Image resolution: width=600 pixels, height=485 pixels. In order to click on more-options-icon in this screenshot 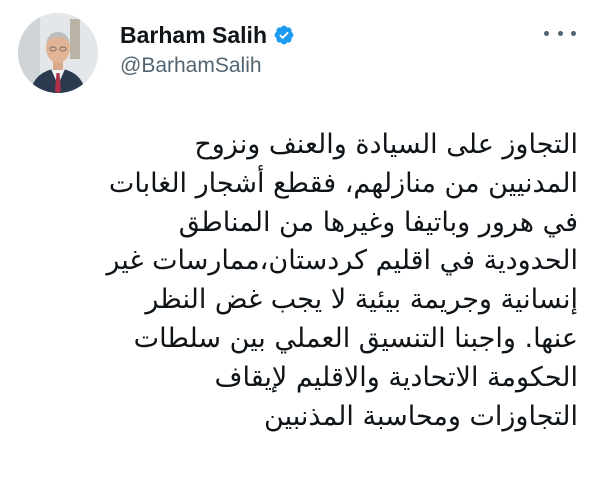, I will do `click(560, 33)`.